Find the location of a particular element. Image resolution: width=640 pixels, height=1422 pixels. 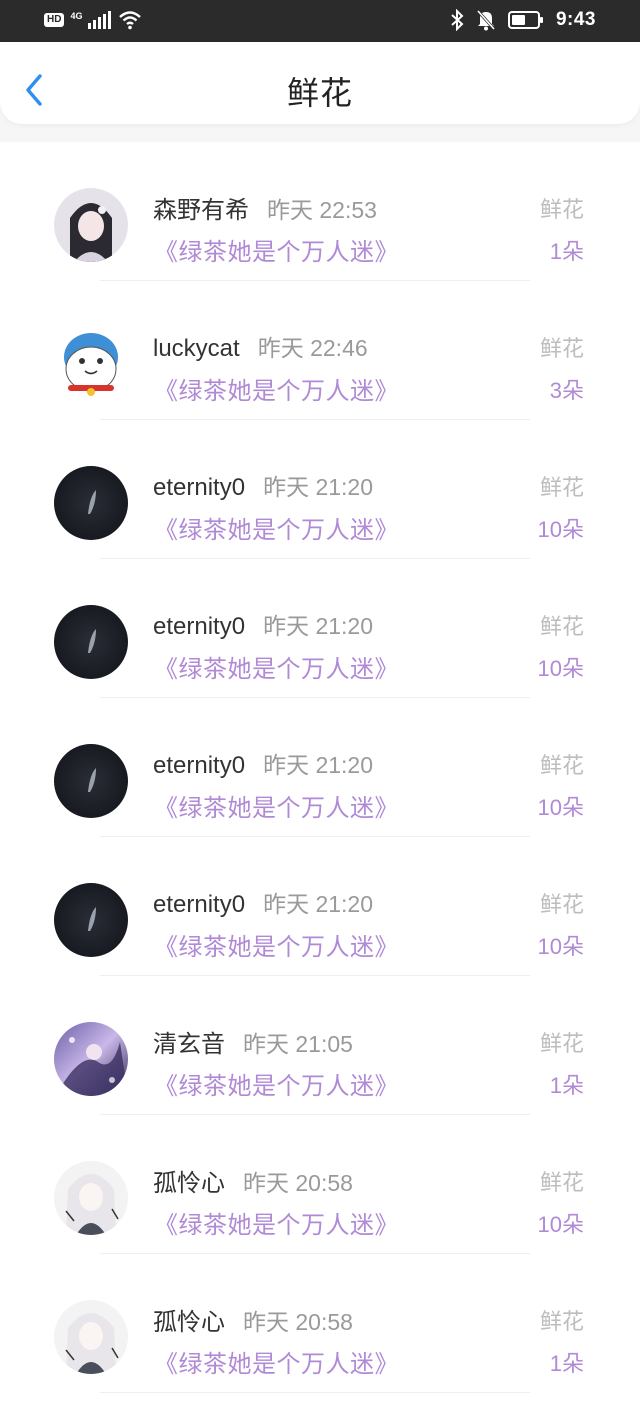

gift-count: 3朵 is located at coordinates (566, 390).